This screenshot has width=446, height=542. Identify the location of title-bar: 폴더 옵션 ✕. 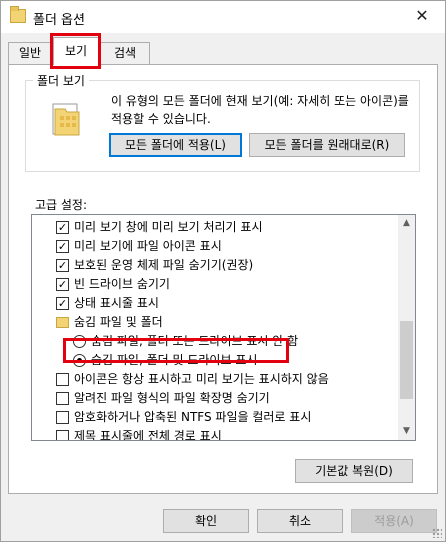
(223, 17).